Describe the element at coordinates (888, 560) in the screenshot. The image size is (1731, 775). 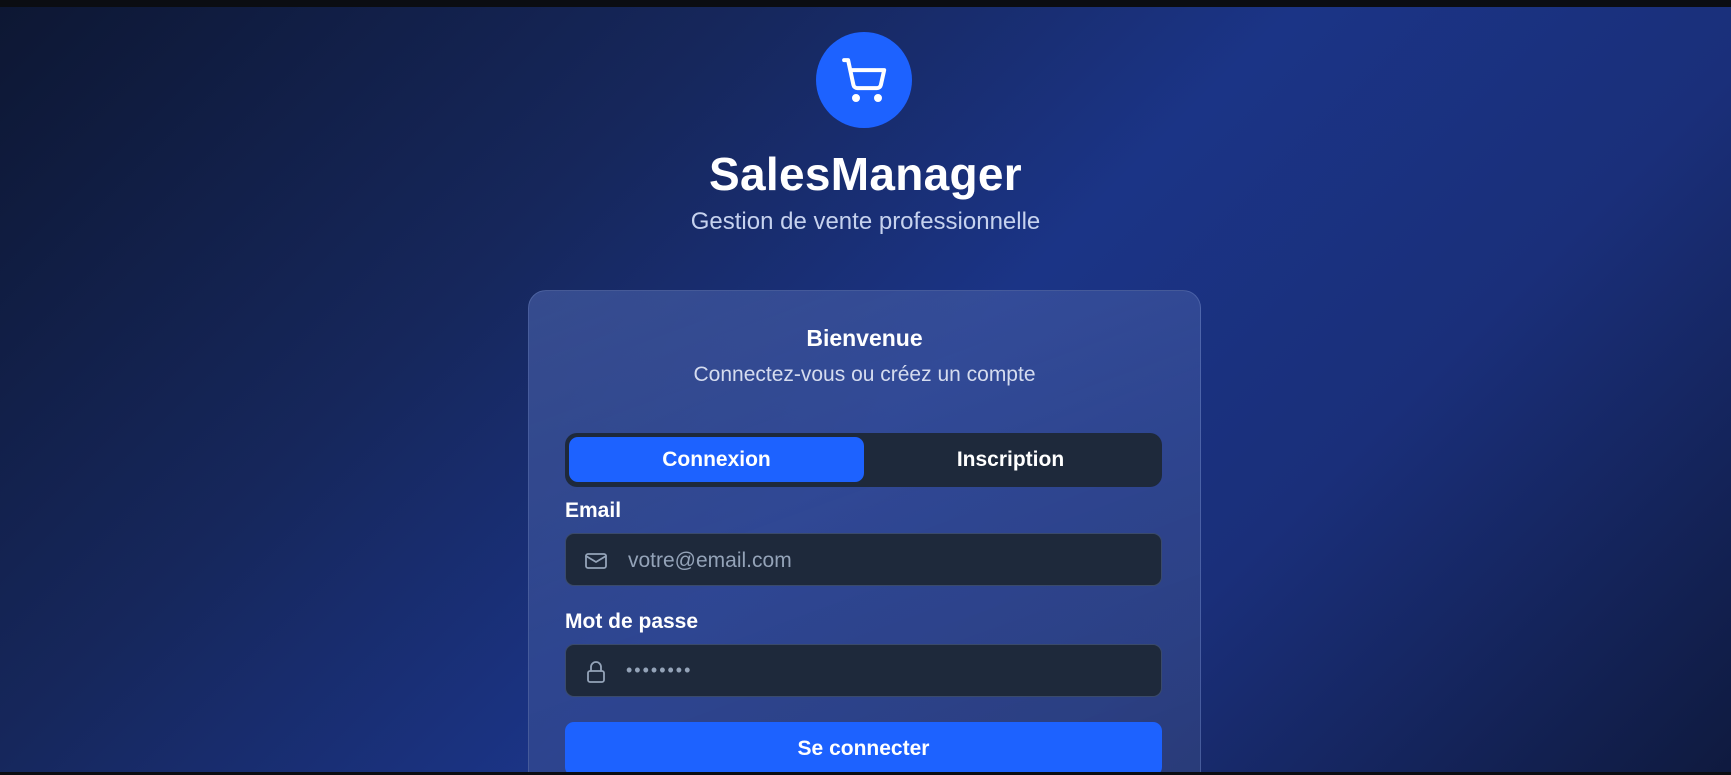
I see `email-input` at that location.